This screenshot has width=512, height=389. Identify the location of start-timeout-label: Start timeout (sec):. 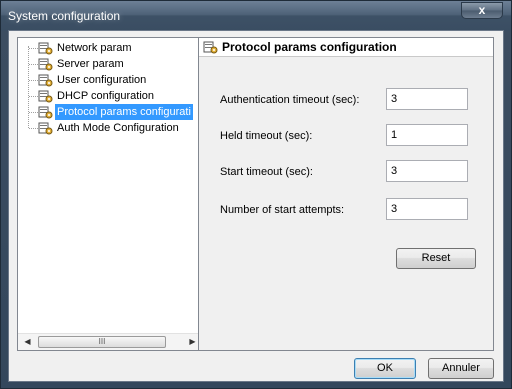
(266, 172).